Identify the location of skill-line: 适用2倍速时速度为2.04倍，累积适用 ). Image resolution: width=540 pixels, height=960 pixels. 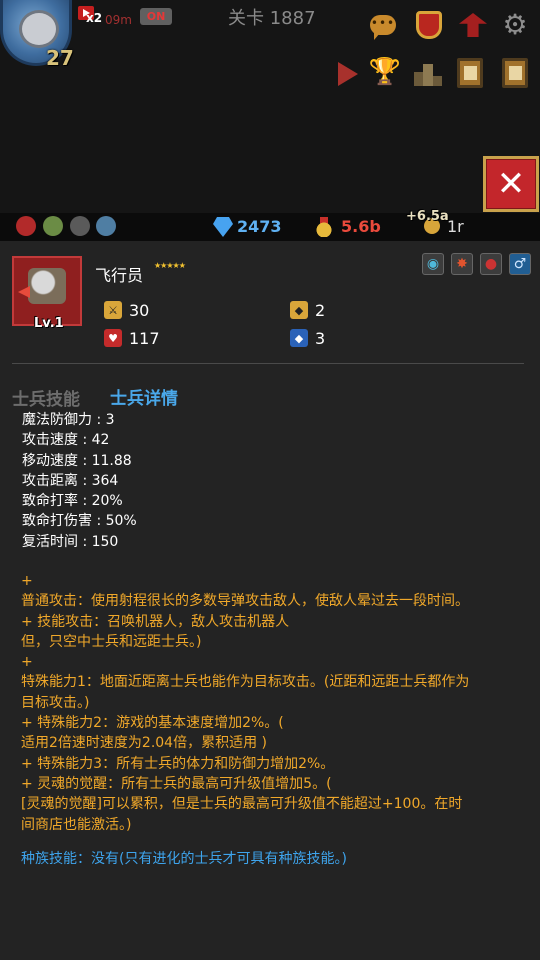
(144, 743).